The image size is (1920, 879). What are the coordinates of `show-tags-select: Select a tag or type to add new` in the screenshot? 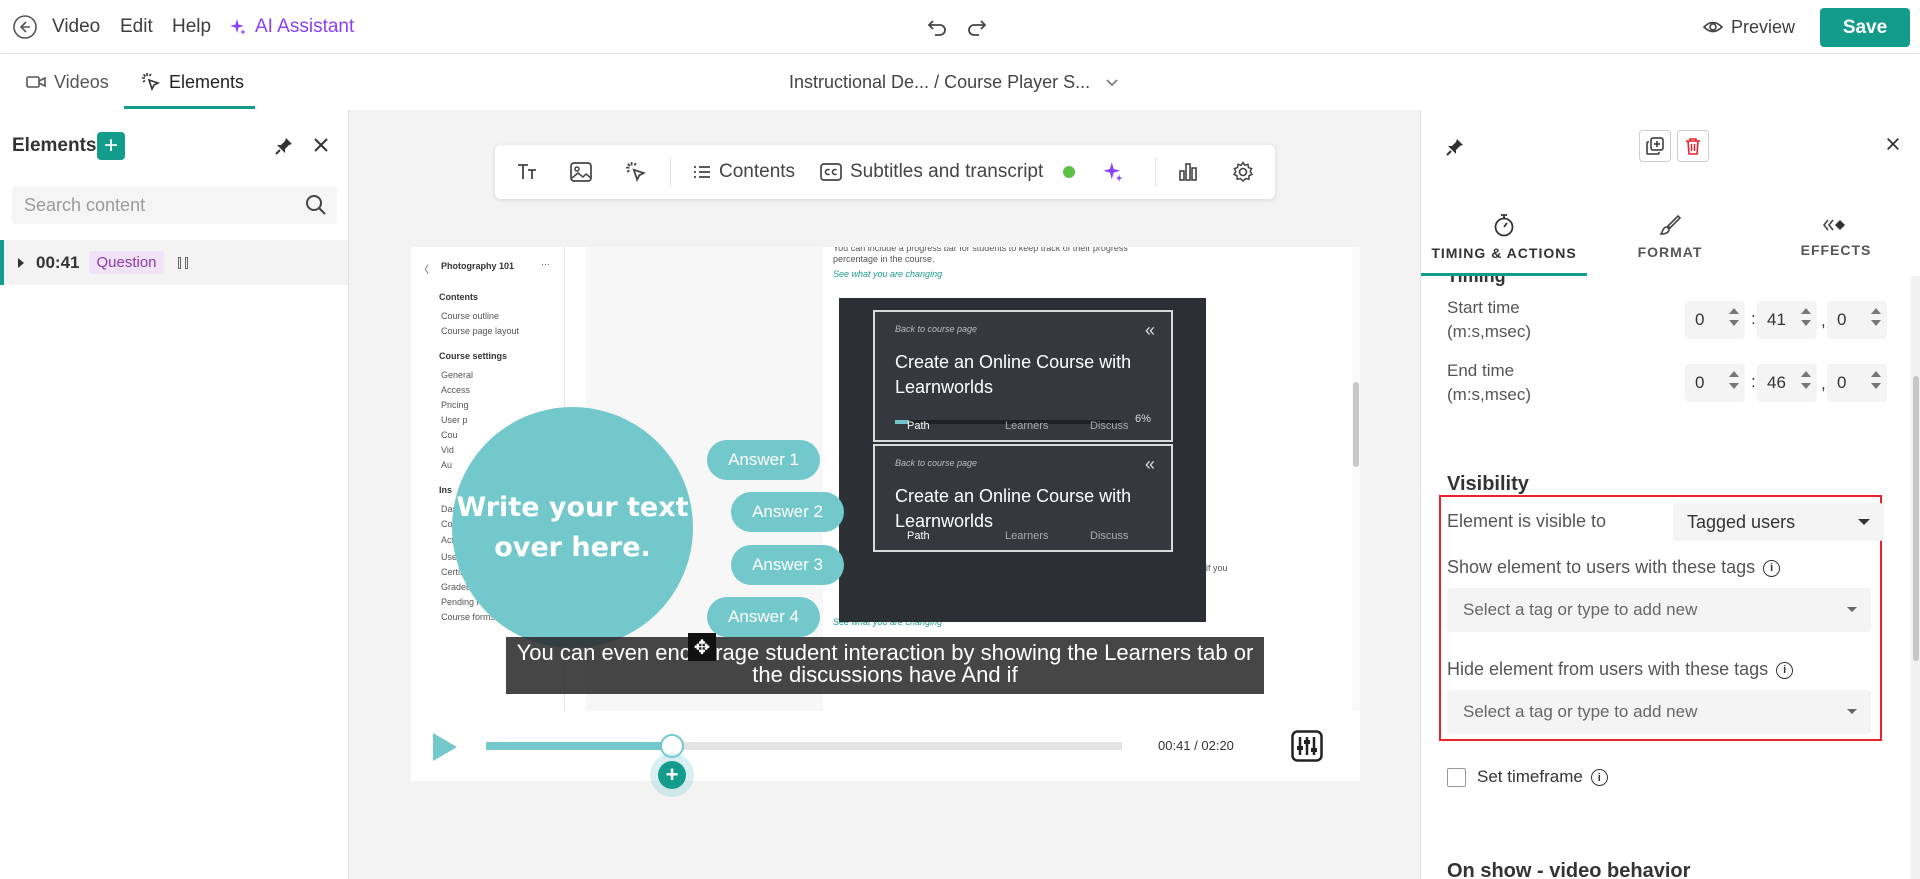 It's located at (1659, 610).